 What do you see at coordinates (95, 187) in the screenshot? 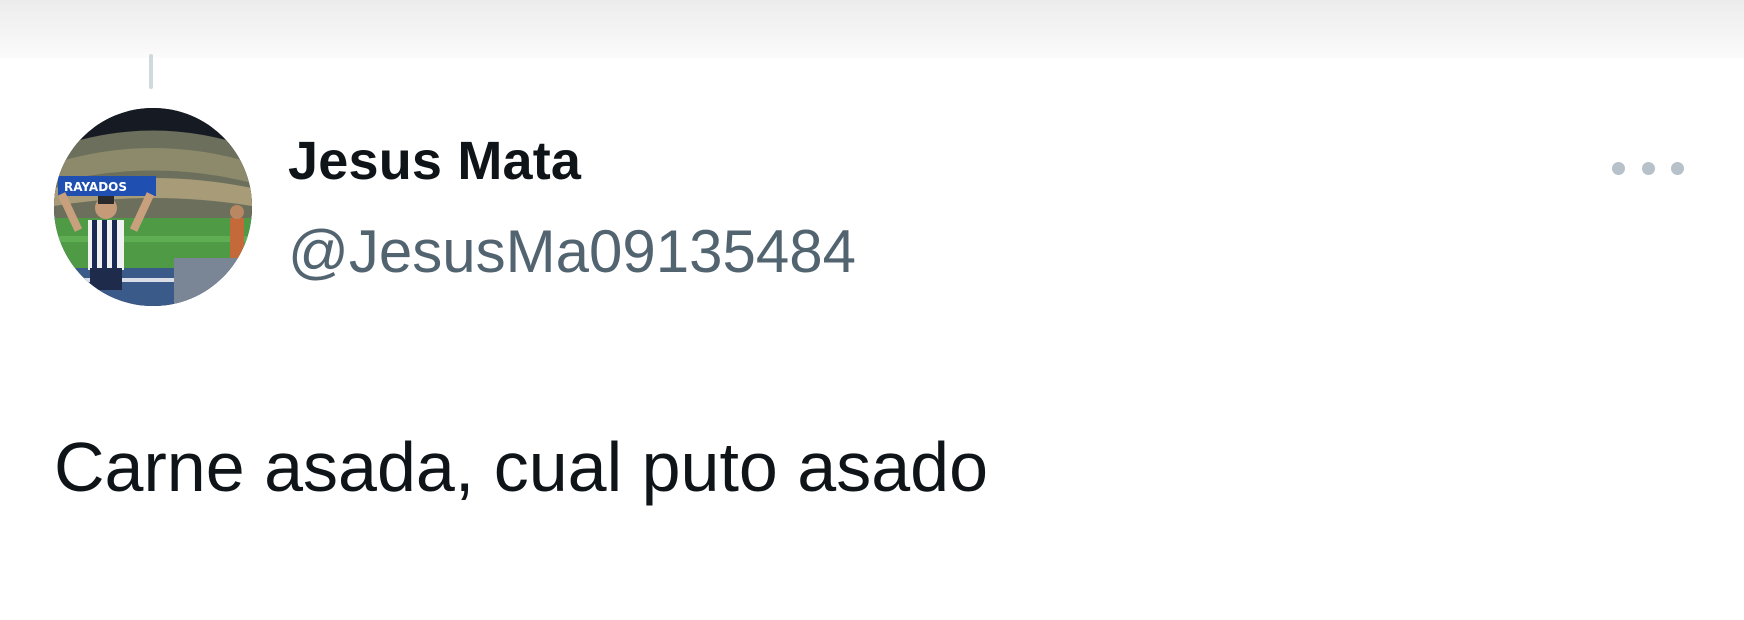
I see `svg-text: RAYADOS` at bounding box center [95, 187].